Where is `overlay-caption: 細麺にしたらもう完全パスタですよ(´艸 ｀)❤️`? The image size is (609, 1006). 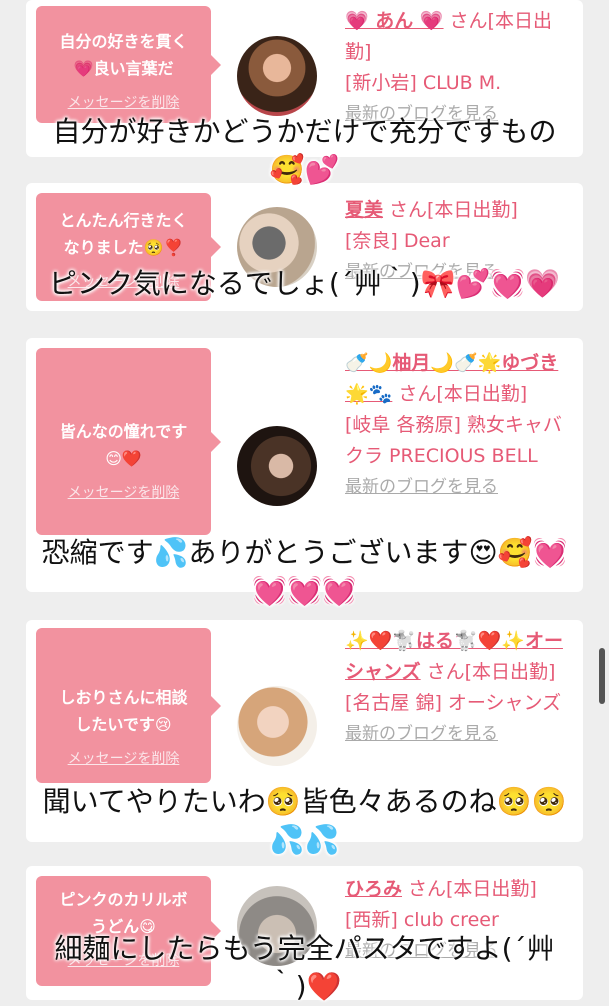
overlay-caption: 細麺にしたらもう完全パスタですよ(´艸 ｀)❤️ is located at coordinates (304, 967).